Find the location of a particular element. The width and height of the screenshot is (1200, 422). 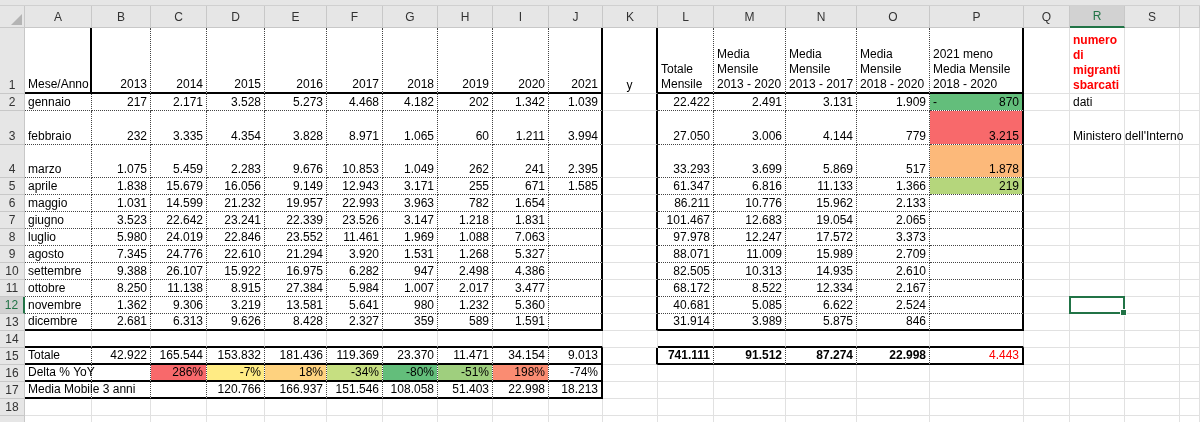

column-header: A is located at coordinates (58, 17).